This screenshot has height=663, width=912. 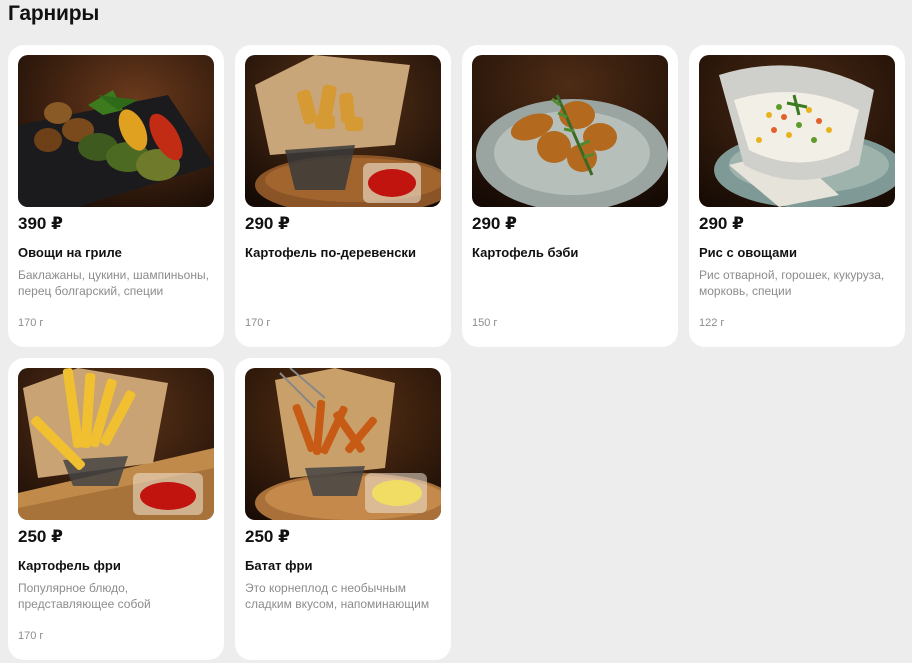 I want to click on product-photo-baby-potatoes, so click(x=570, y=131).